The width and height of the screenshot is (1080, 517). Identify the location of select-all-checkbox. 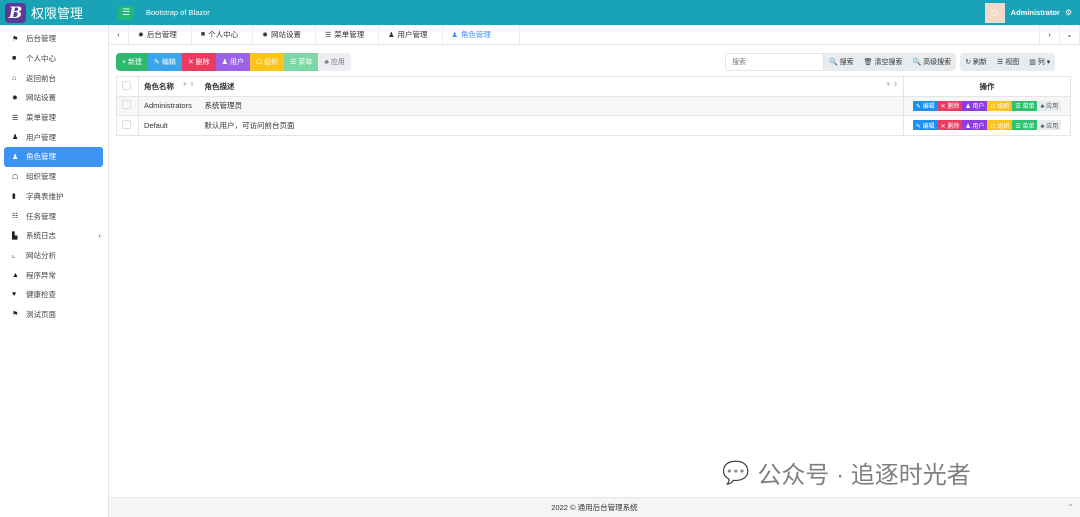
(126, 85).